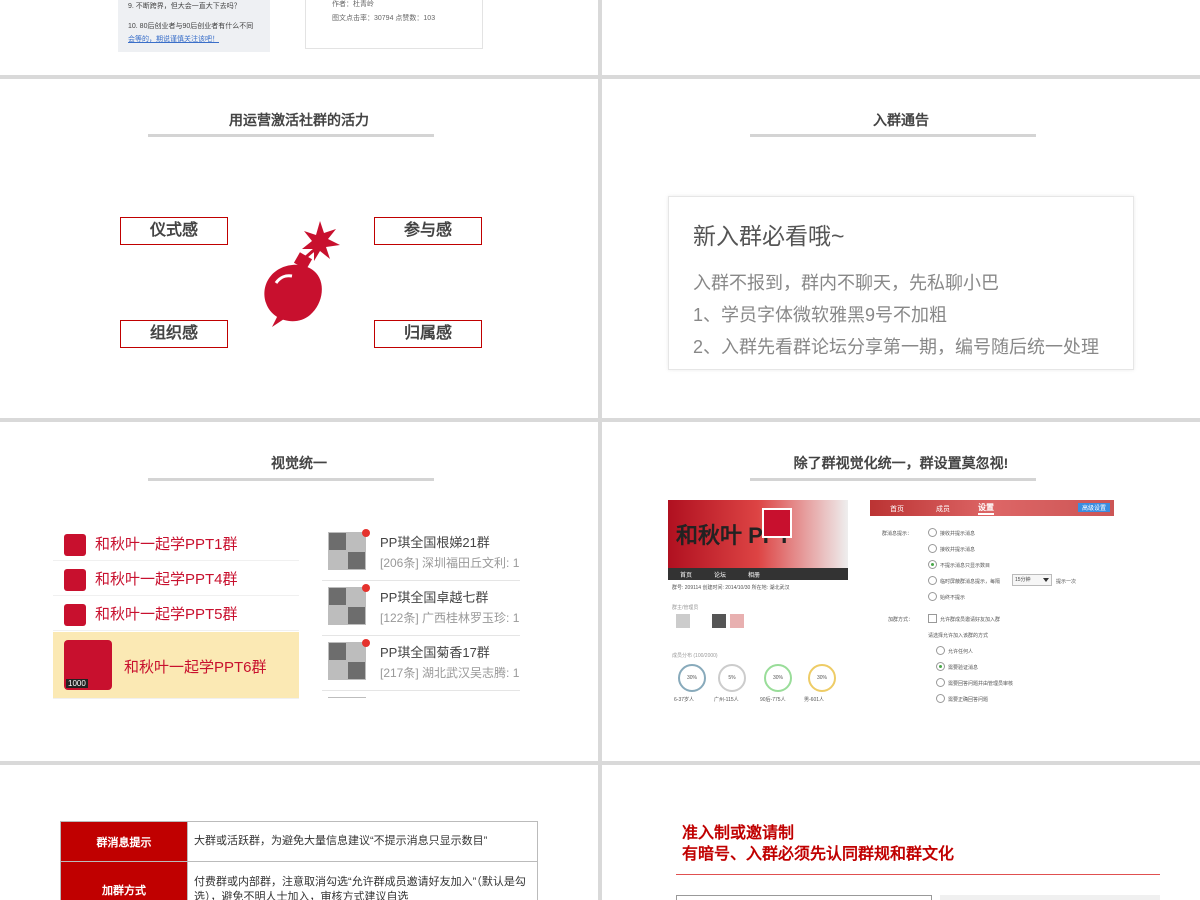 This screenshot has height=900, width=1200. What do you see at coordinates (901, 120) in the screenshot?
I see `slide-title: 入群通告` at bounding box center [901, 120].